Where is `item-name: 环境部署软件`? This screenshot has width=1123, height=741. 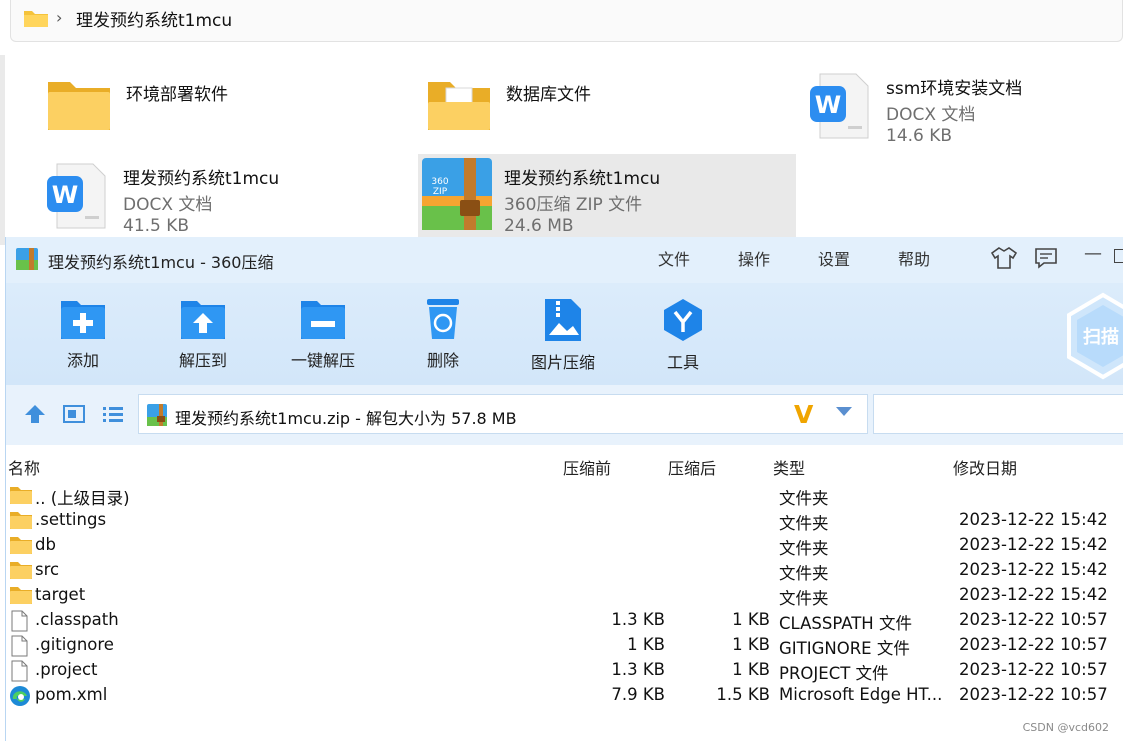
item-name: 环境部署软件 is located at coordinates (177, 95).